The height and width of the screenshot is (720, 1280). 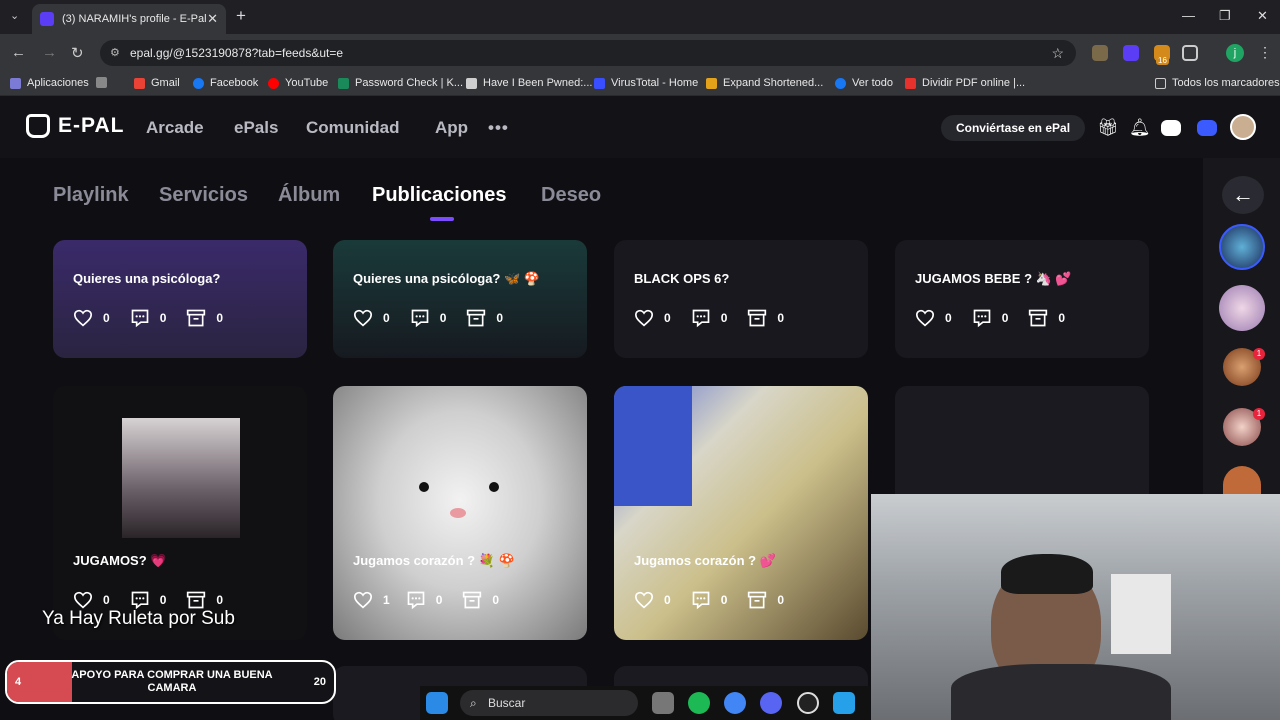 I want to click on profile-avatar: j, so click(x=1235, y=53).